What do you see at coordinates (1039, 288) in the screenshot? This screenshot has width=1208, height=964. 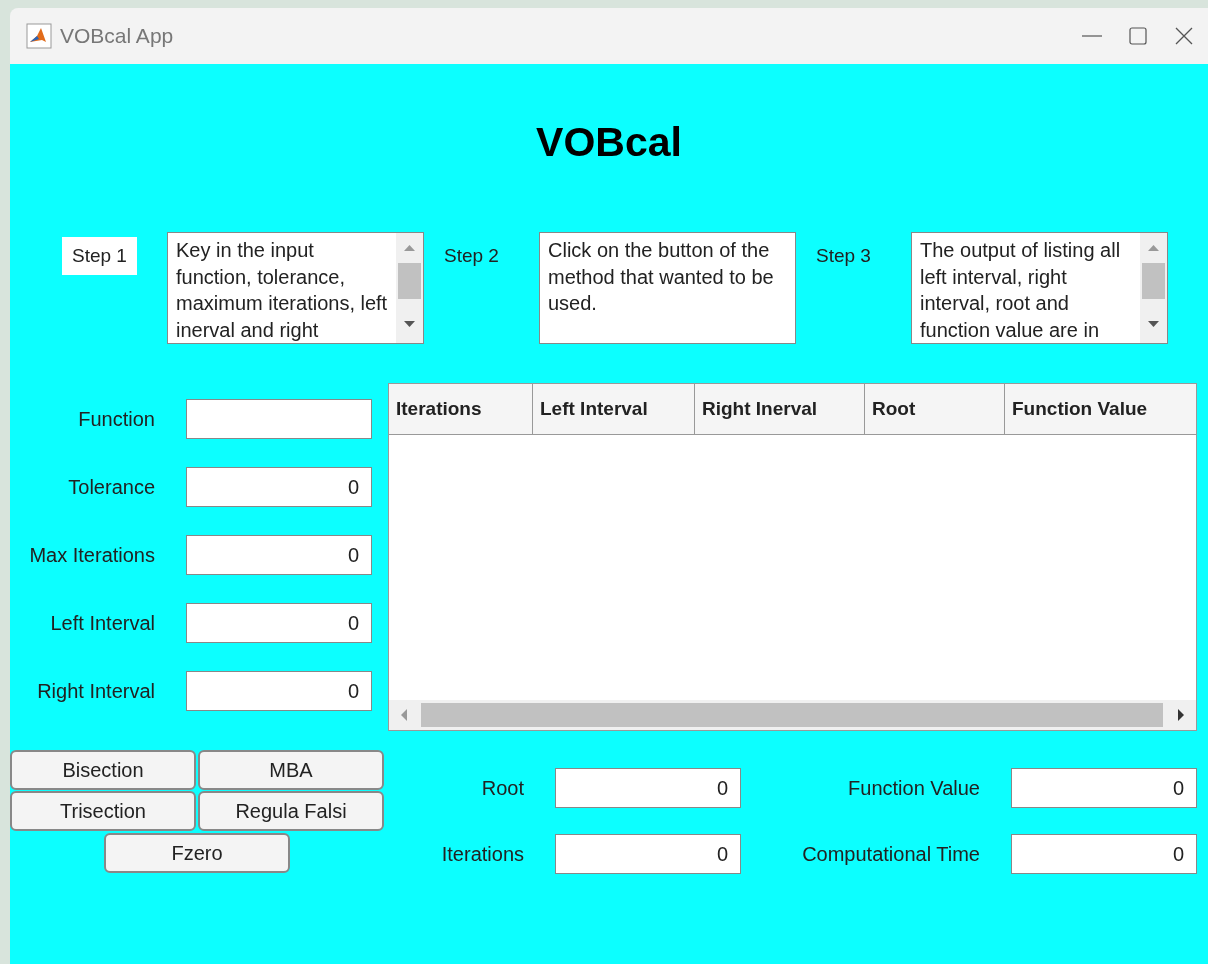 I see `text-area: The output of listing all left interval, right interval, root and function value are in` at bounding box center [1039, 288].